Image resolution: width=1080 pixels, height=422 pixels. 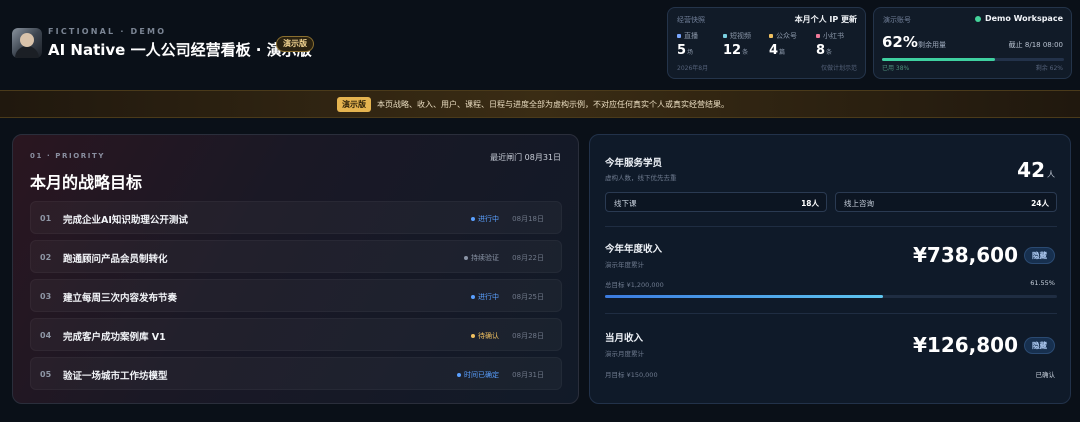 I want to click on workspace-used: 已用 38%, so click(x=896, y=68).